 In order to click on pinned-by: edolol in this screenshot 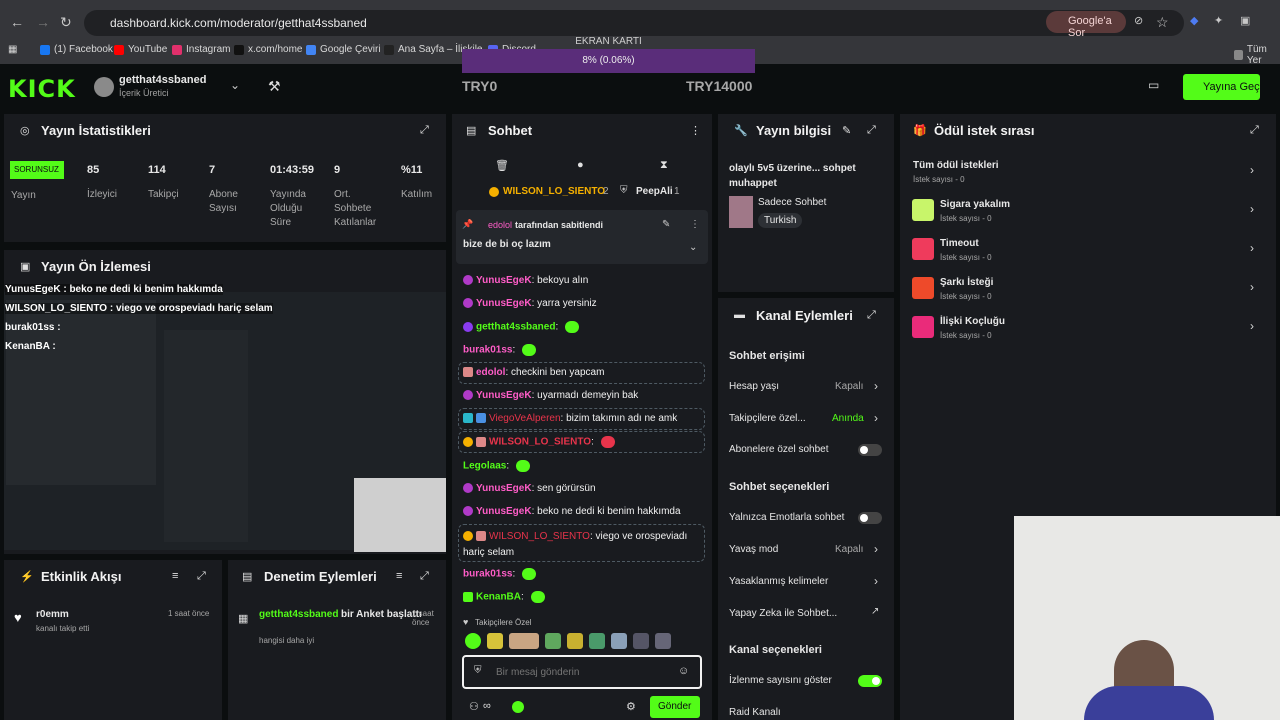, I will do `click(500, 225)`.